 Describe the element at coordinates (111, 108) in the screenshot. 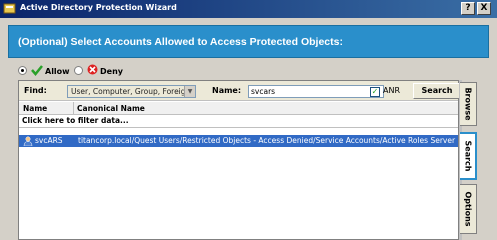

I see `column-canonical-name: Canonical Name` at that location.